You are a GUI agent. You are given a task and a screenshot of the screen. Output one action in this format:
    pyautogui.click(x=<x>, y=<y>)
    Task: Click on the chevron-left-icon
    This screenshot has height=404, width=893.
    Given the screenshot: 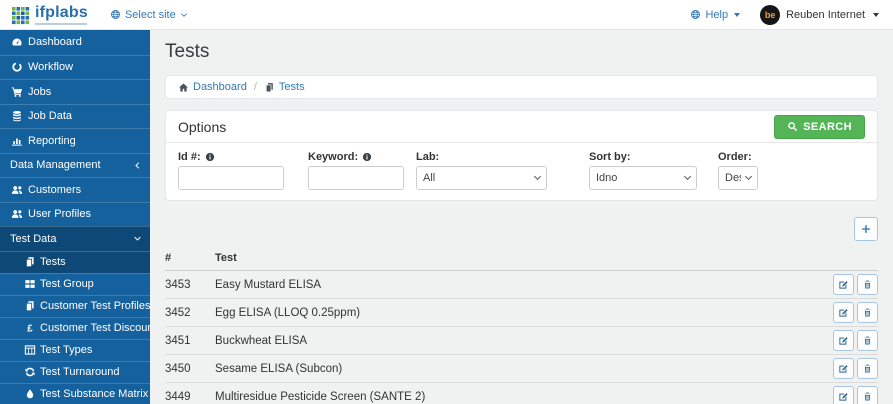 What is the action you would take?
    pyautogui.click(x=137, y=165)
    